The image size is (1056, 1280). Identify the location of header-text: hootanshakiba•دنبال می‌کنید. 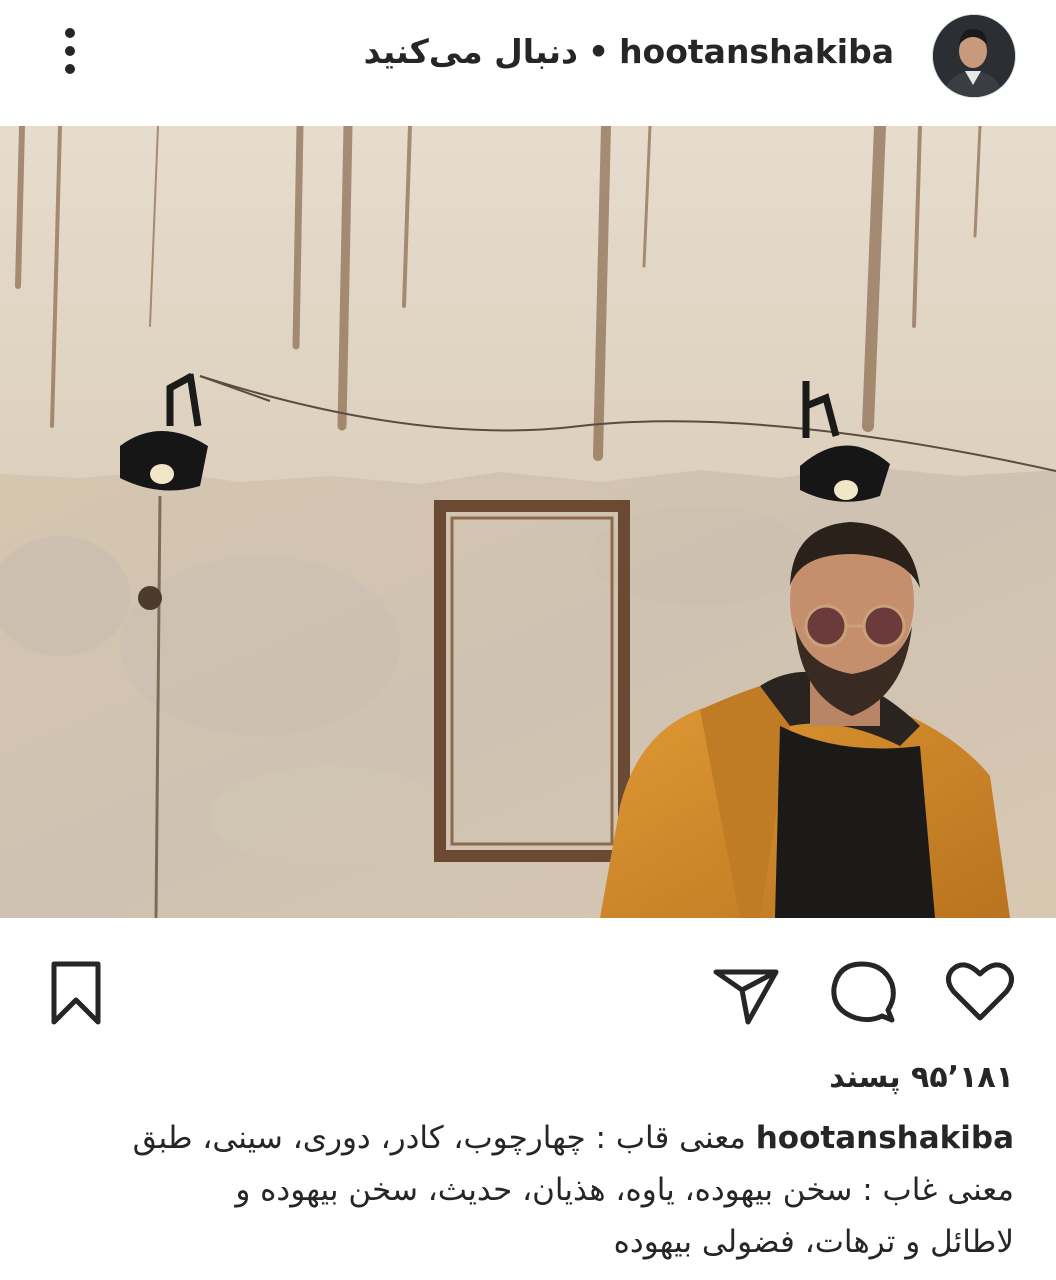
(629, 52).